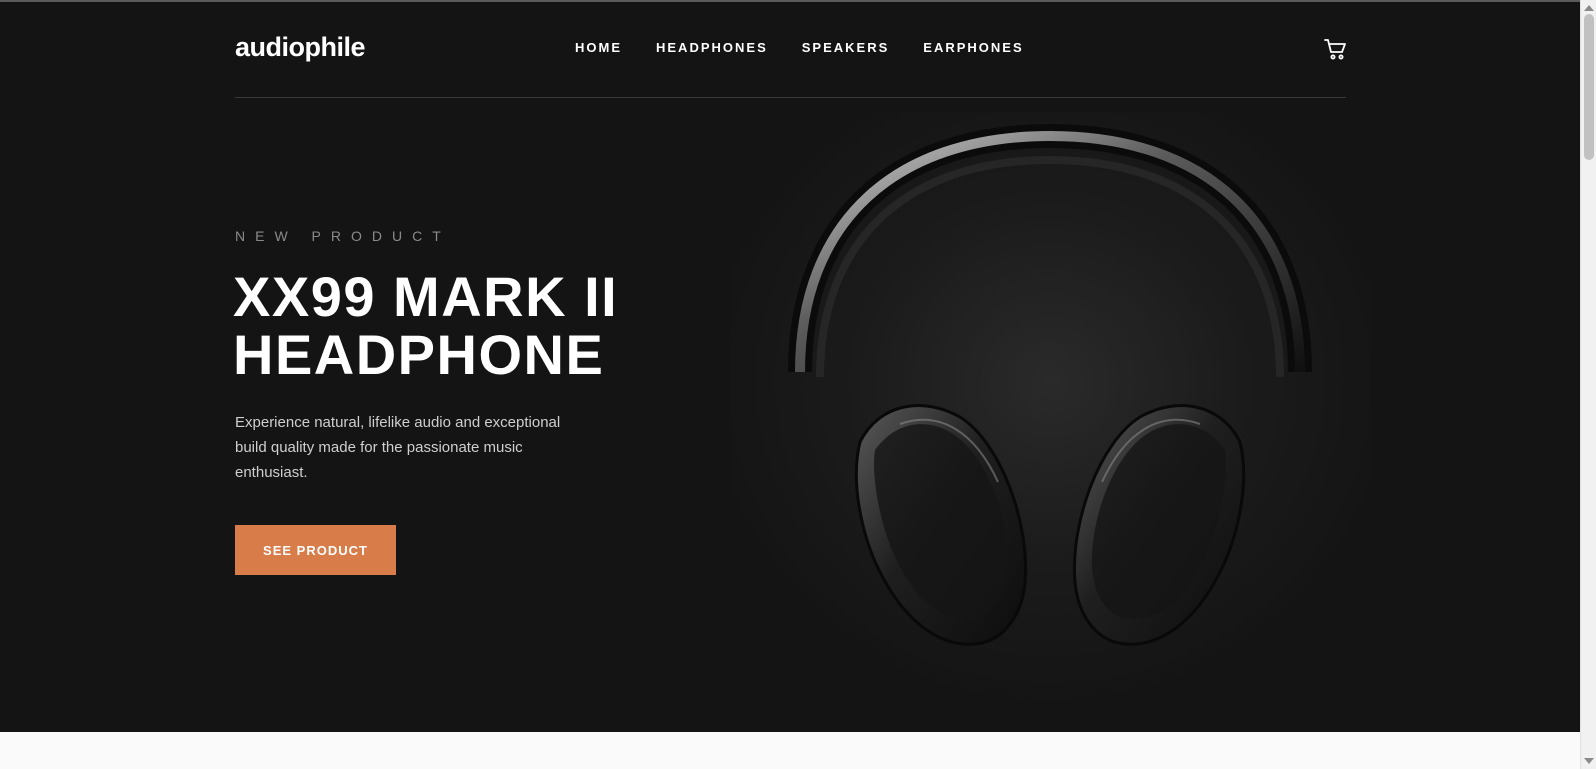 The height and width of the screenshot is (769, 1596). I want to click on main-navigation: HOME HEADPHONES SPEAKERS EARPHONES, so click(799, 47).